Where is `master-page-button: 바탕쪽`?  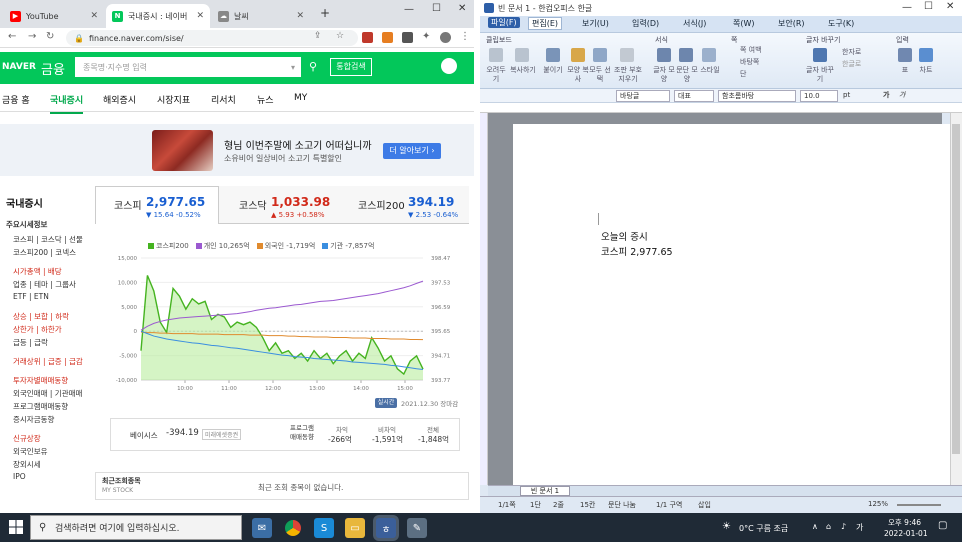 master-page-button: 바탕쪽 is located at coordinates (749, 62).